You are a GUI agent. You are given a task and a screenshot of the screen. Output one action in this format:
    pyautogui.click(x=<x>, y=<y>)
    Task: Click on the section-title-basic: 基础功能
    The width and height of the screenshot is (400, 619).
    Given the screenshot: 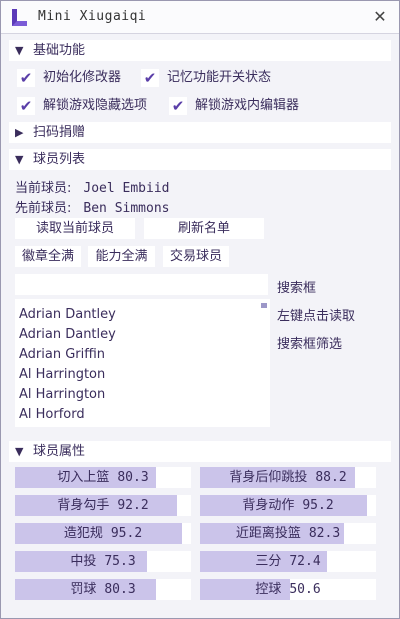 What is the action you would take?
    pyautogui.click(x=59, y=50)
    